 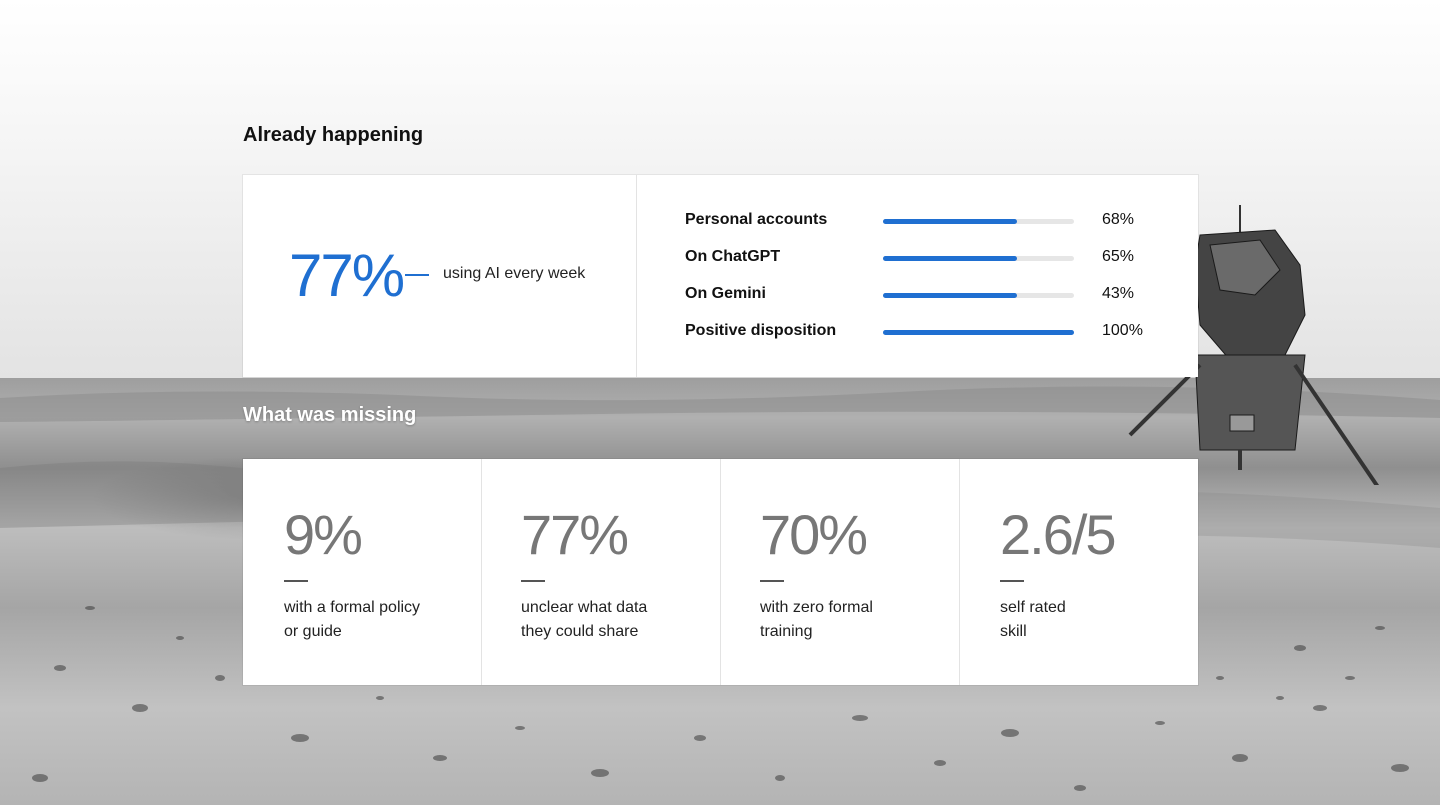 What do you see at coordinates (514, 273) in the screenshot?
I see `headline-caption: using AI every week` at bounding box center [514, 273].